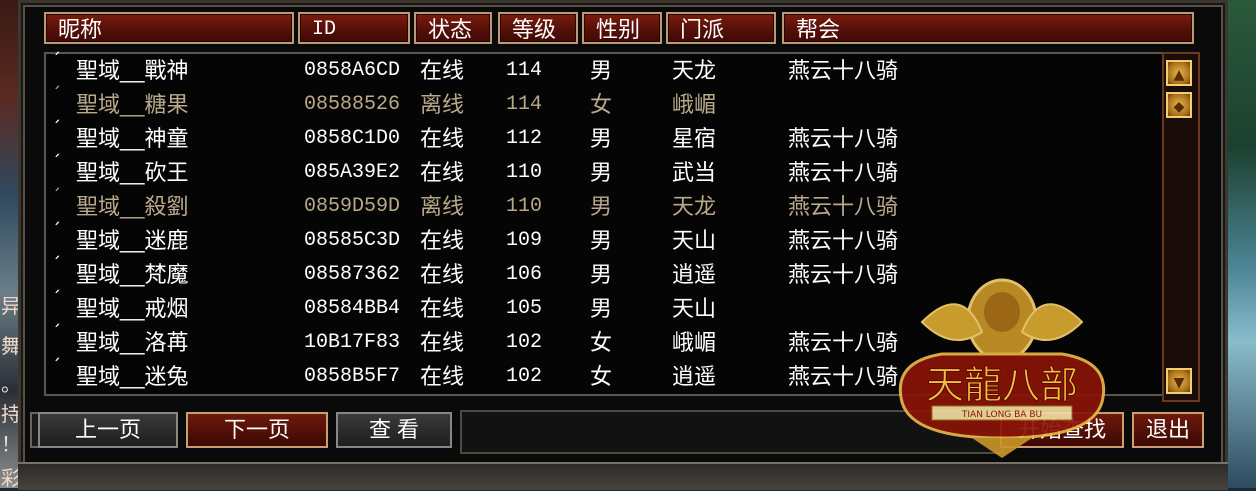 The image size is (1256, 491). I want to click on table-row: ˊ 聖域__糖果 08588526 离线 114 女 峨嵋, so click(601, 103).